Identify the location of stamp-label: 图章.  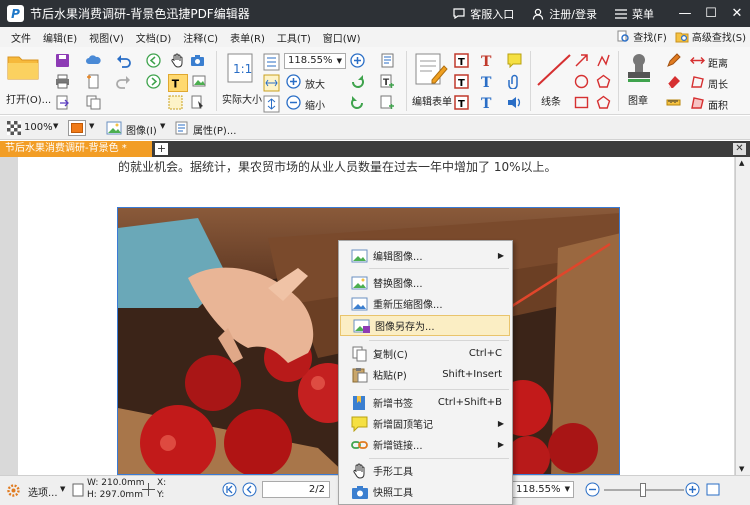
(638, 99).